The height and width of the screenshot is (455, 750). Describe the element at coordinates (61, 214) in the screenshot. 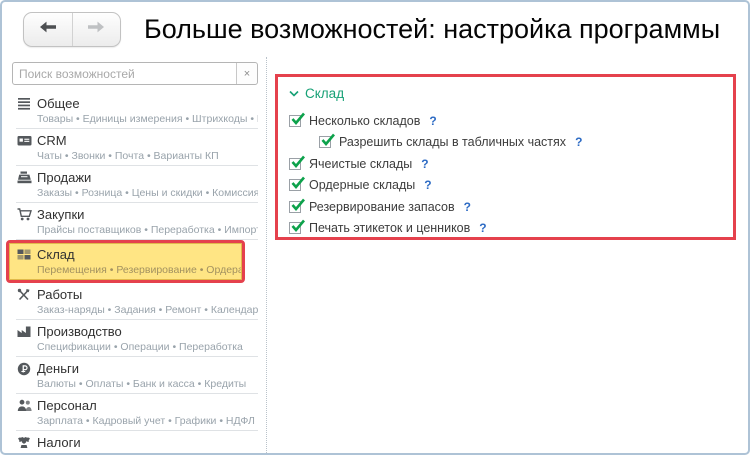

I see `sidebar-item-label: Закупки` at that location.